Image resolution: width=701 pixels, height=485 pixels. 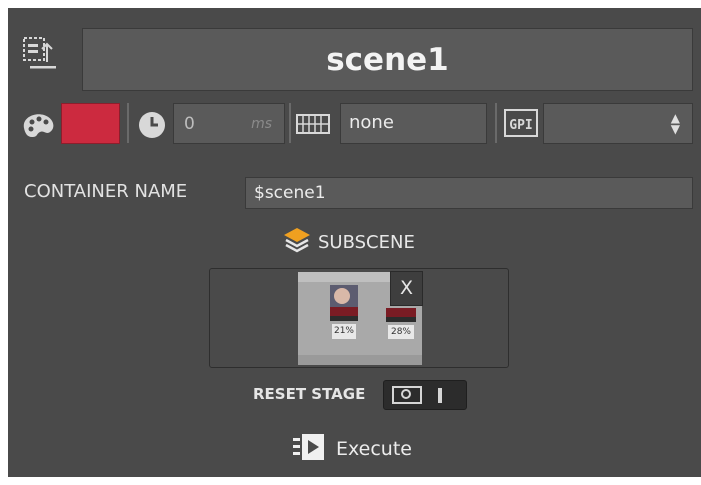 I want to click on subscene-label: SUBSCENE, so click(x=366, y=242).